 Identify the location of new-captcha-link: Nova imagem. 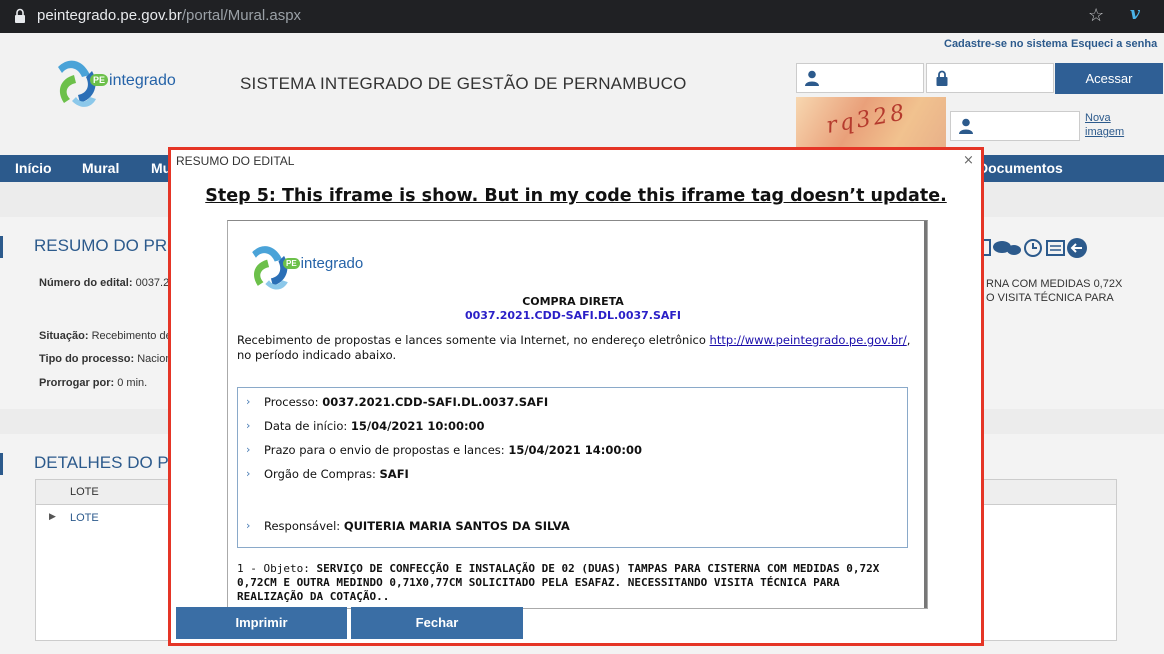
(1104, 125).